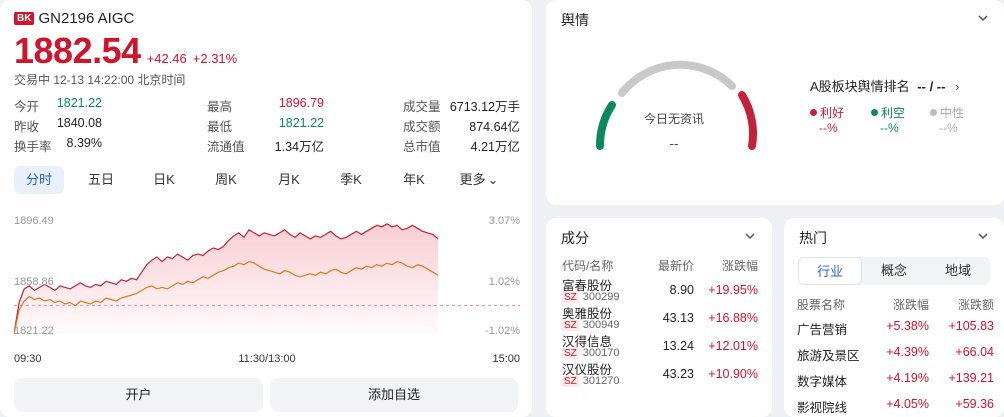  I want to click on tab-7: 更多 ⌄, so click(479, 180).